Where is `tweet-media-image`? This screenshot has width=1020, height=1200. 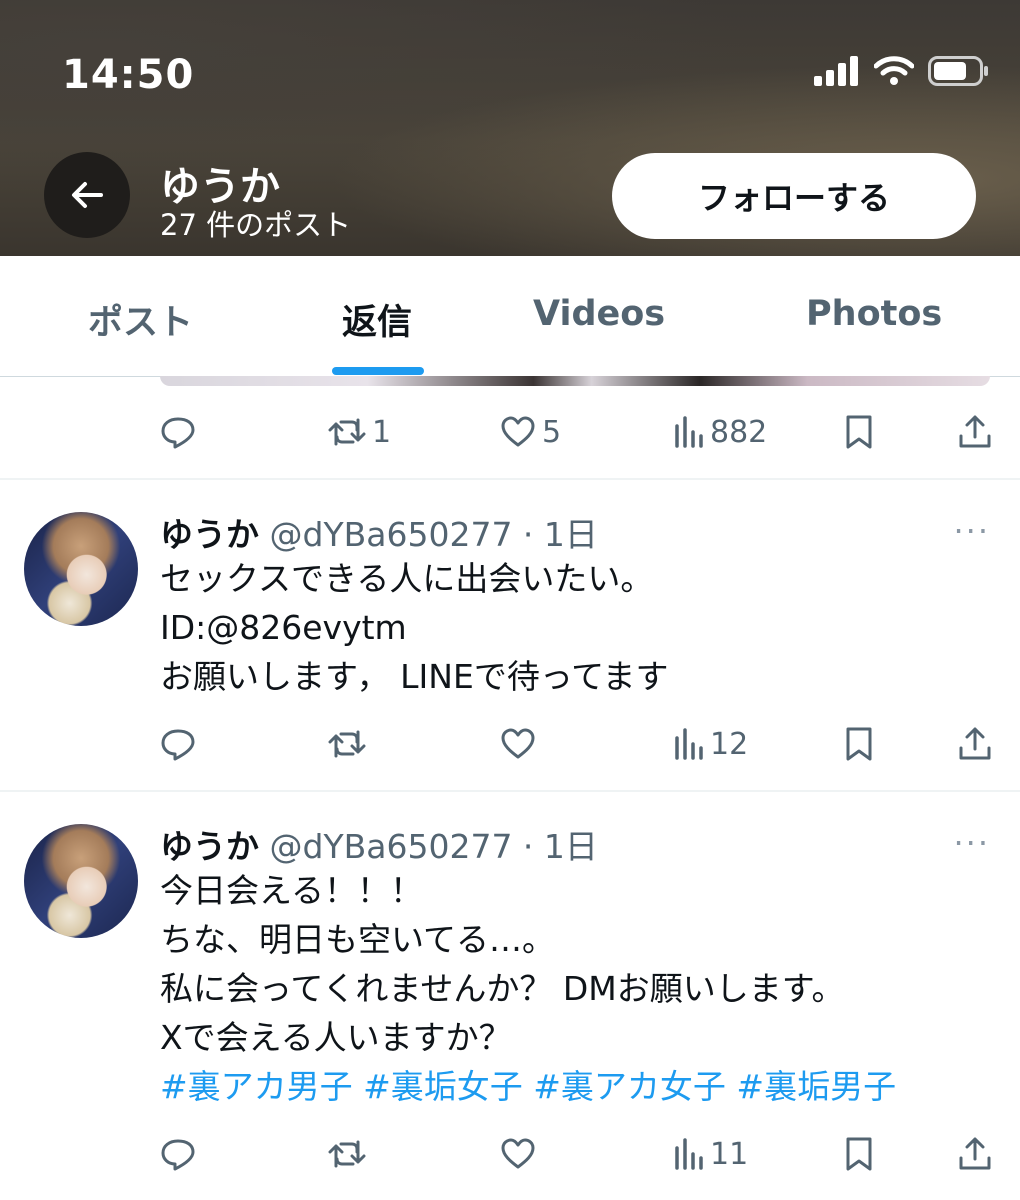
tweet-media-image is located at coordinates (575, 381).